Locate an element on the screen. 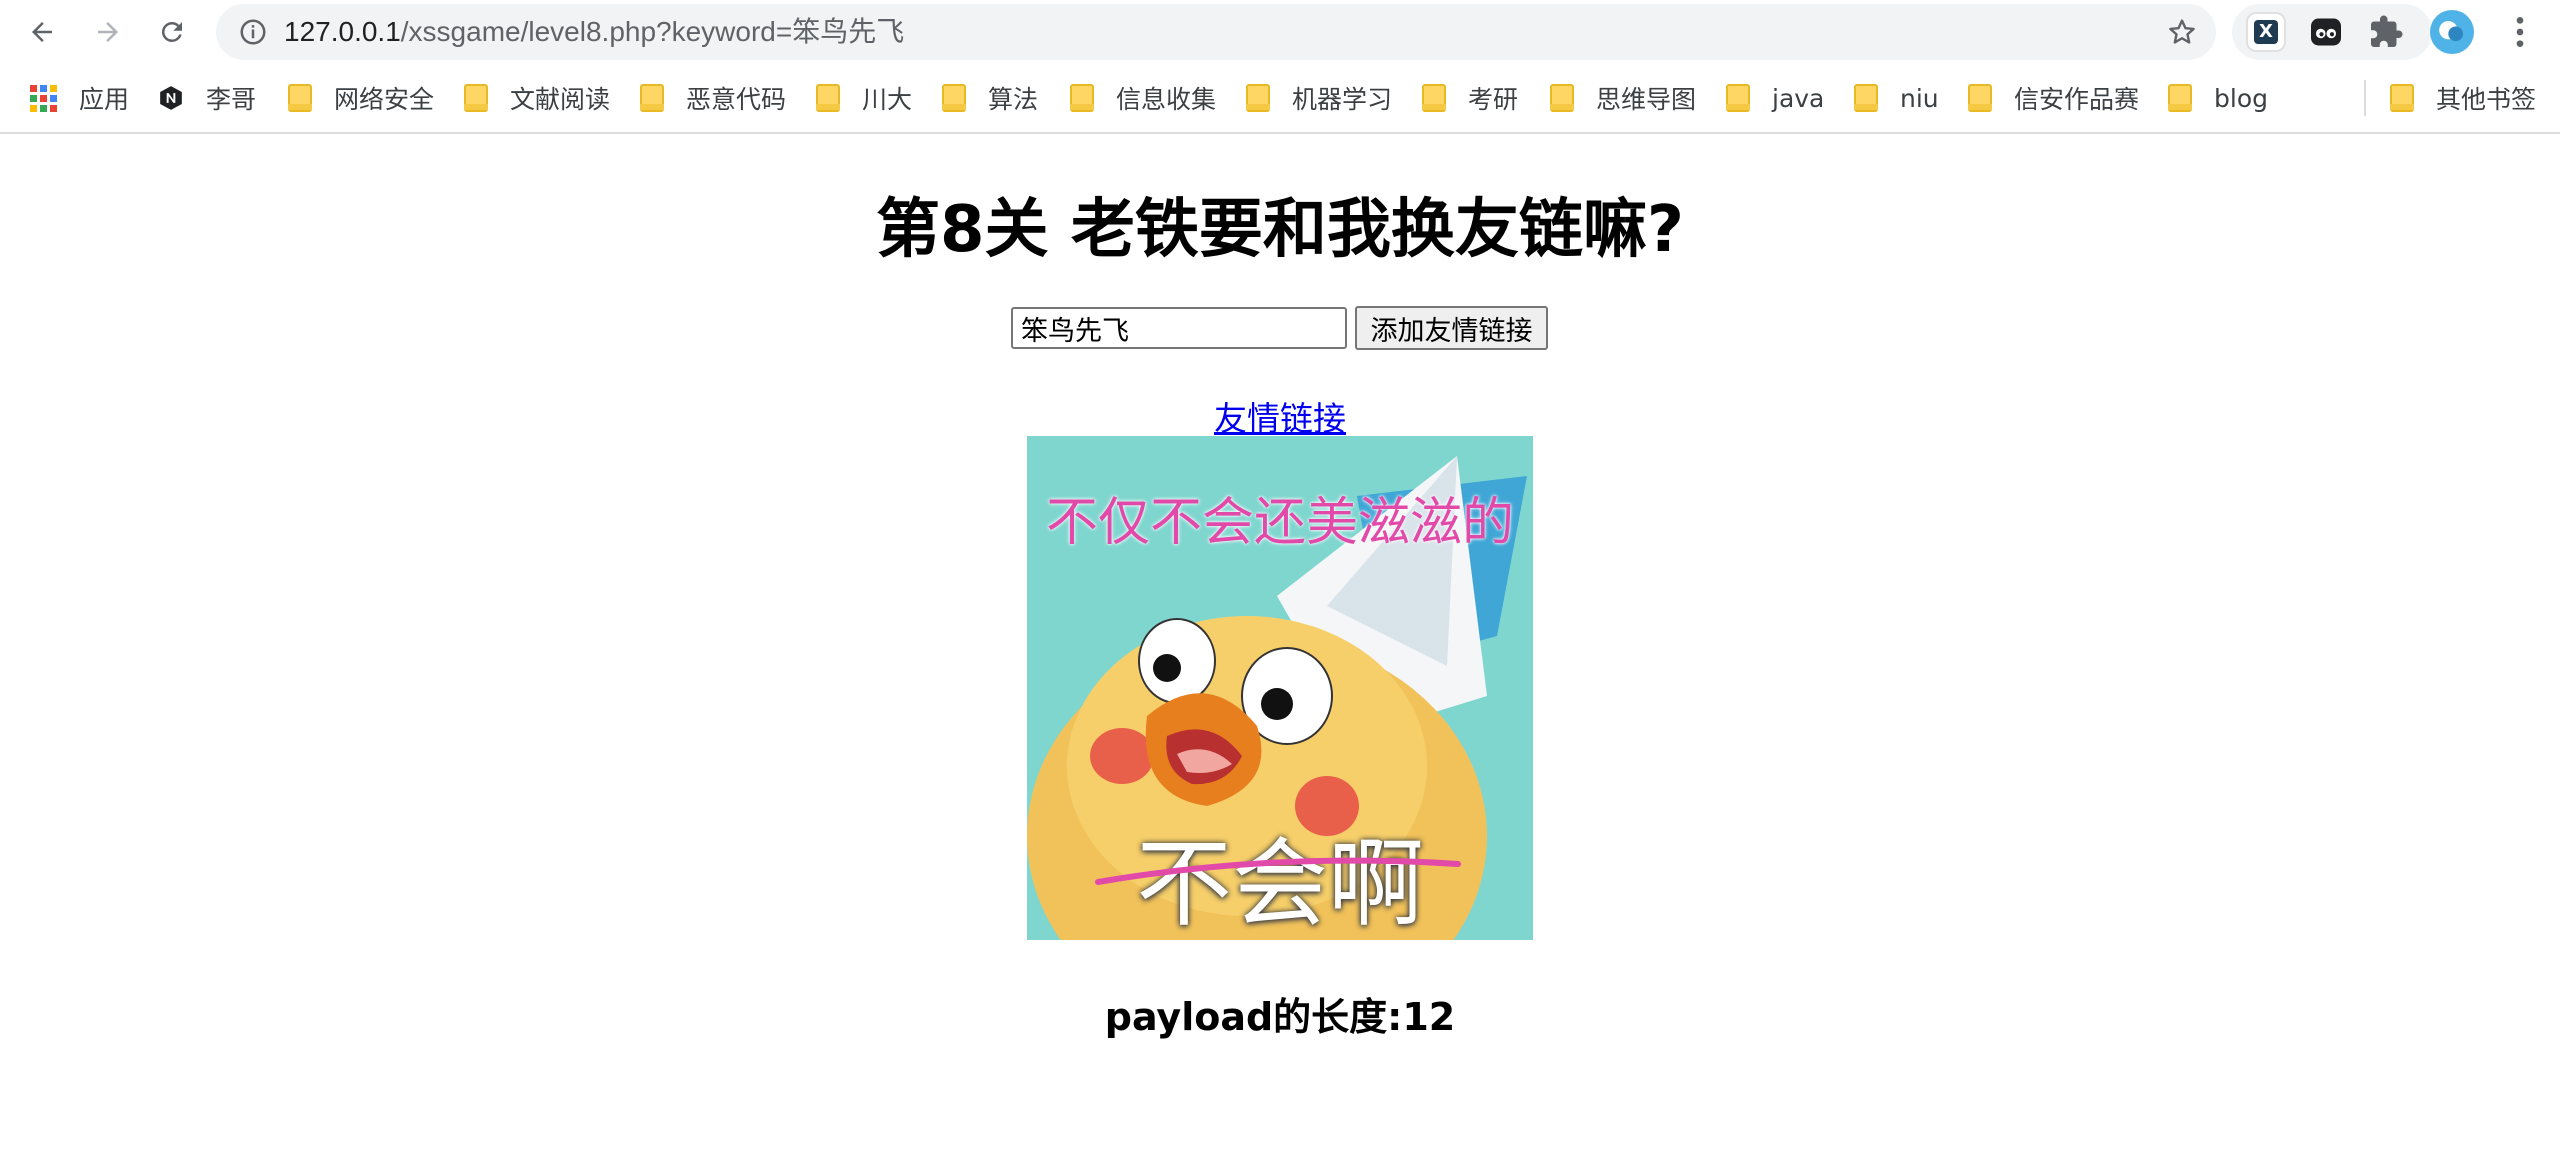 The width and height of the screenshot is (2560, 1163). bookmark-label: blog is located at coordinates (2241, 98).